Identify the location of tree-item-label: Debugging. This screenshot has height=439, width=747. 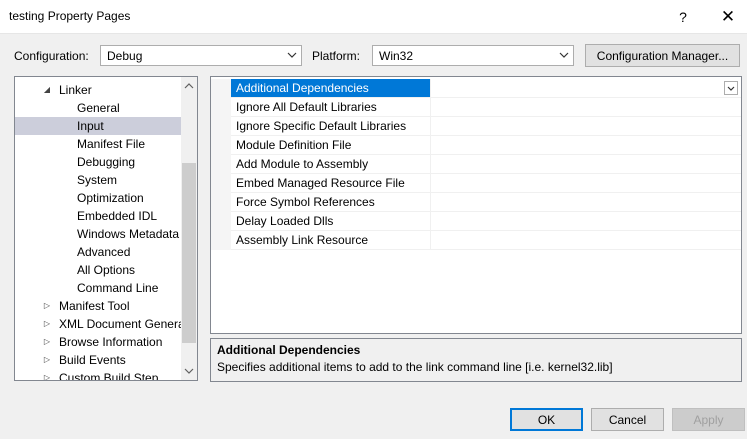
(106, 162).